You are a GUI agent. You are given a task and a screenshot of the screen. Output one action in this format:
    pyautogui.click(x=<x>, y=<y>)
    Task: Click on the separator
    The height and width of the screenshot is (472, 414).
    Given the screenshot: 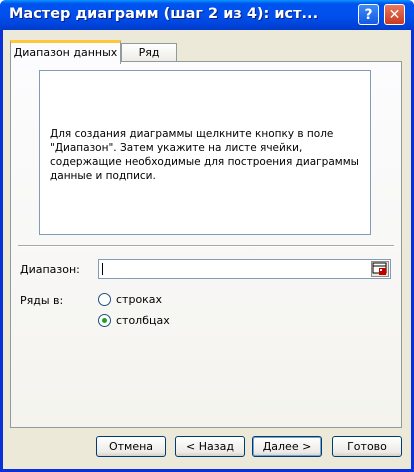 What is the action you would take?
    pyautogui.click(x=206, y=246)
    